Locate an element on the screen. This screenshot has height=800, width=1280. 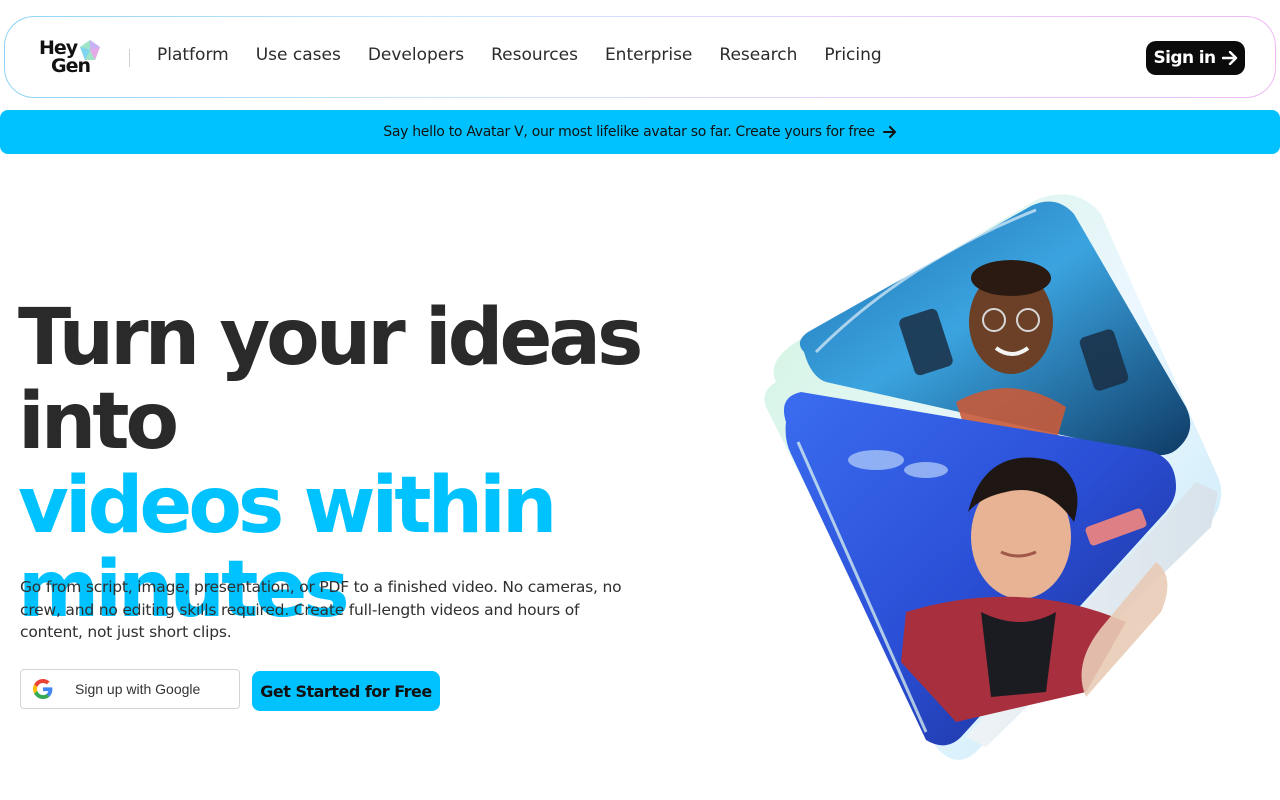
avatar-2-tshirt is located at coordinates (1018, 654).